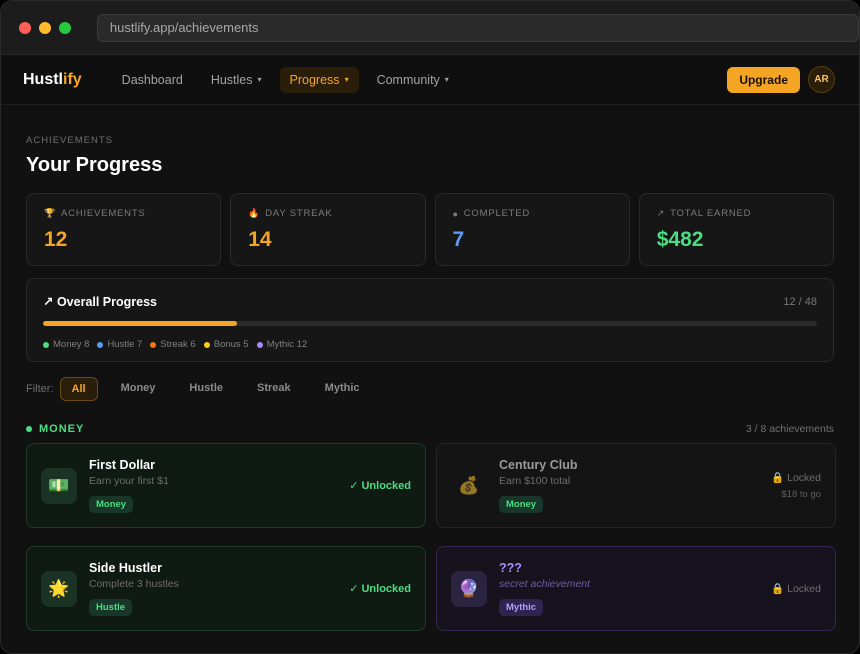 Image resolution: width=860 pixels, height=654 pixels. I want to click on legend-label: Streak 6, so click(178, 344).